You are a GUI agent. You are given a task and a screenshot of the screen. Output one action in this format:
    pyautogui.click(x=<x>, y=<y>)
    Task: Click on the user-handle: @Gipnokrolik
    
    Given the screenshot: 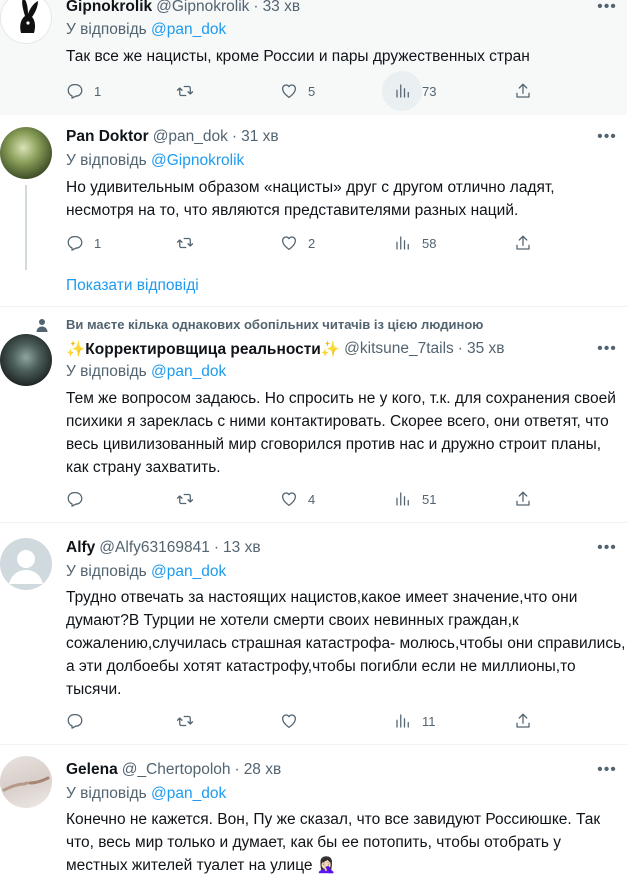 What is the action you would take?
    pyautogui.click(x=202, y=8)
    